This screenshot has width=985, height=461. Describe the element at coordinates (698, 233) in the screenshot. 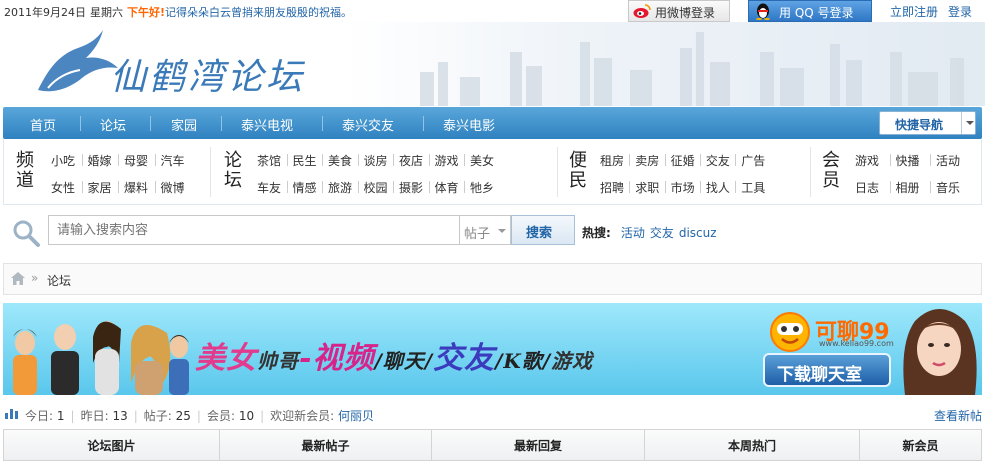

I see `hot-search-term: discuz` at that location.